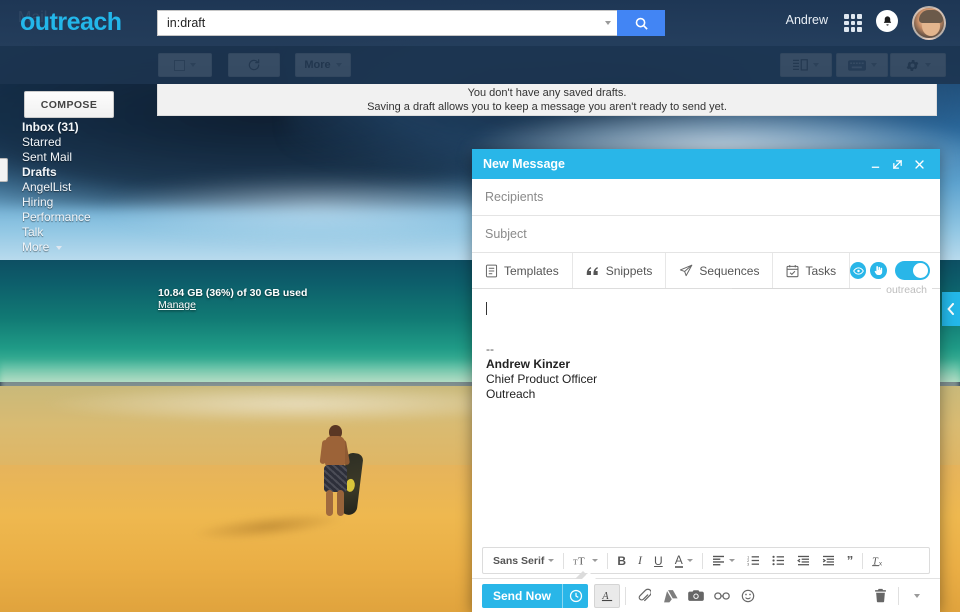 The width and height of the screenshot is (960, 612). I want to click on send-now-button: Send Now, so click(522, 595).